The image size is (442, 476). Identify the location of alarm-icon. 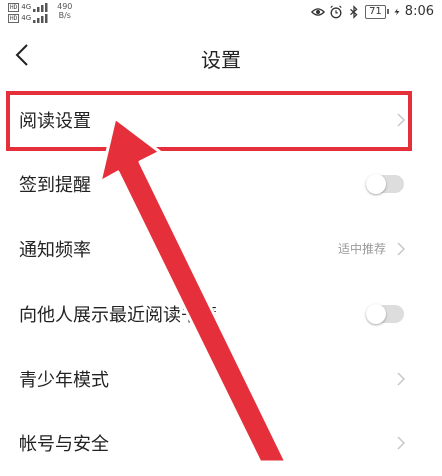
(336, 11).